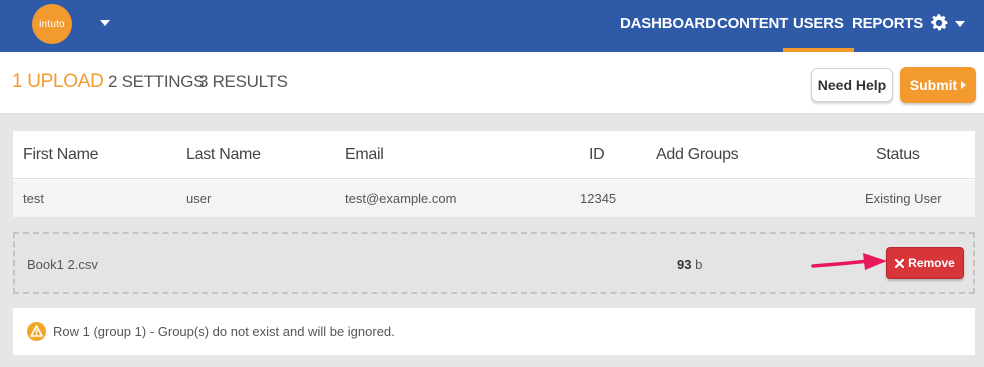 The image size is (984, 367). Describe the element at coordinates (401, 198) in the screenshot. I see `cell-email: test@example.com` at that location.